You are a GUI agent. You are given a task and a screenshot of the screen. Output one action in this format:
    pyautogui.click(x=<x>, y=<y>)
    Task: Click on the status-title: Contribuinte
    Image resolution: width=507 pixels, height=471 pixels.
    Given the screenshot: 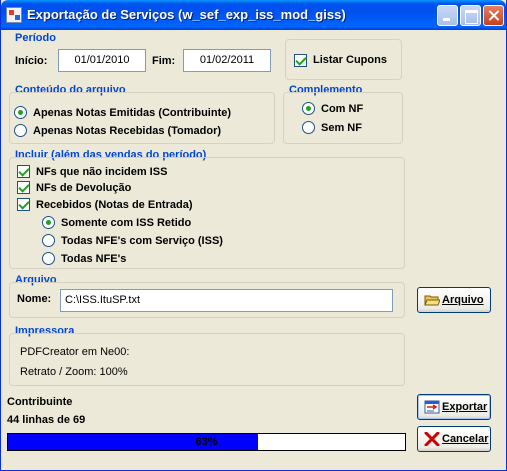 What is the action you would take?
    pyautogui.click(x=40, y=402)
    